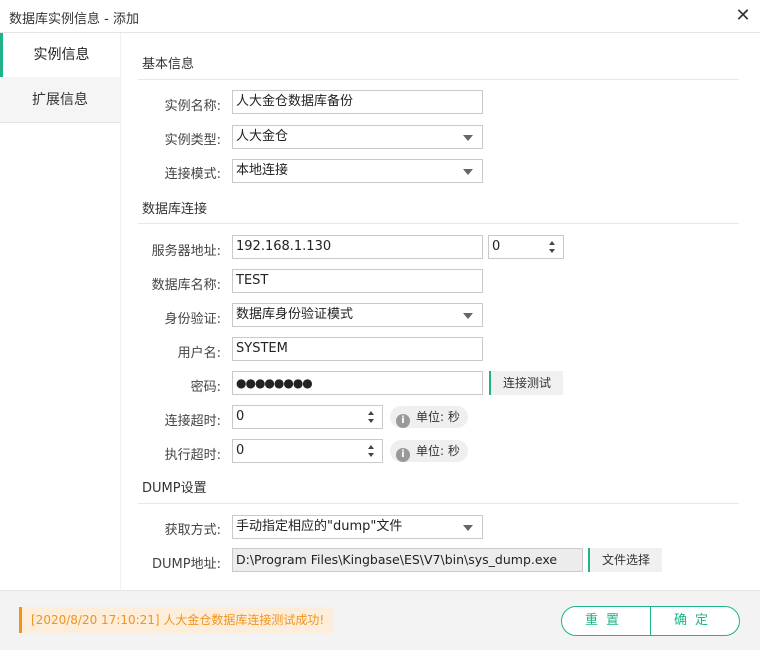  Describe the element at coordinates (192, 455) in the screenshot. I see `exec-timeout-label: 执行超时:` at that location.